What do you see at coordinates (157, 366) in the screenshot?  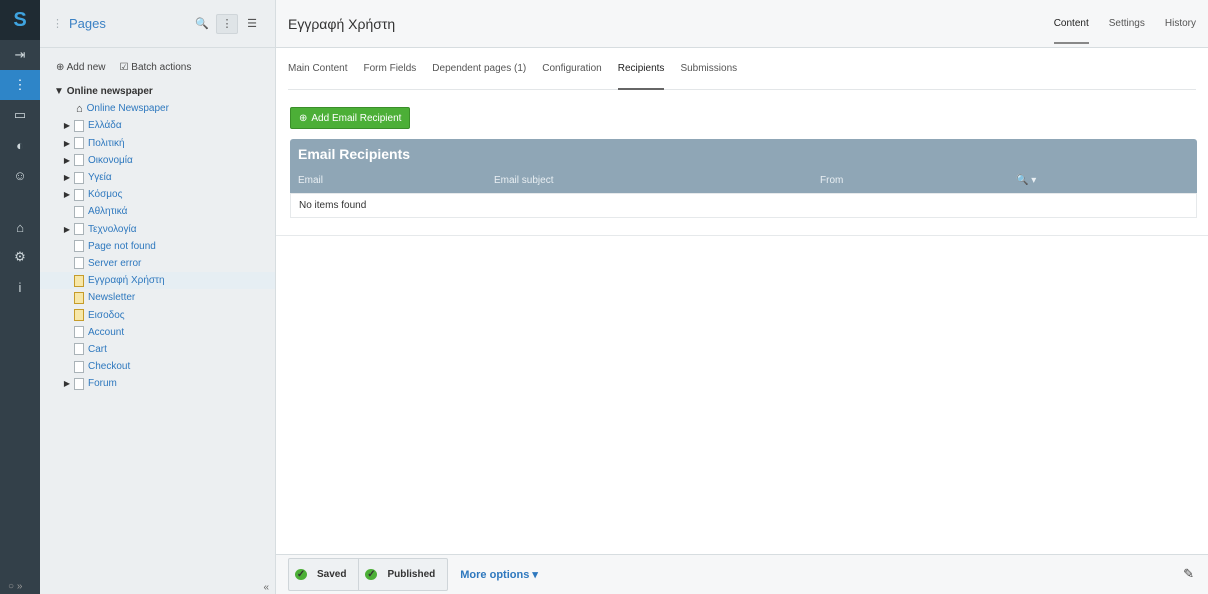 I see `tree-node: Checkout` at bounding box center [157, 366].